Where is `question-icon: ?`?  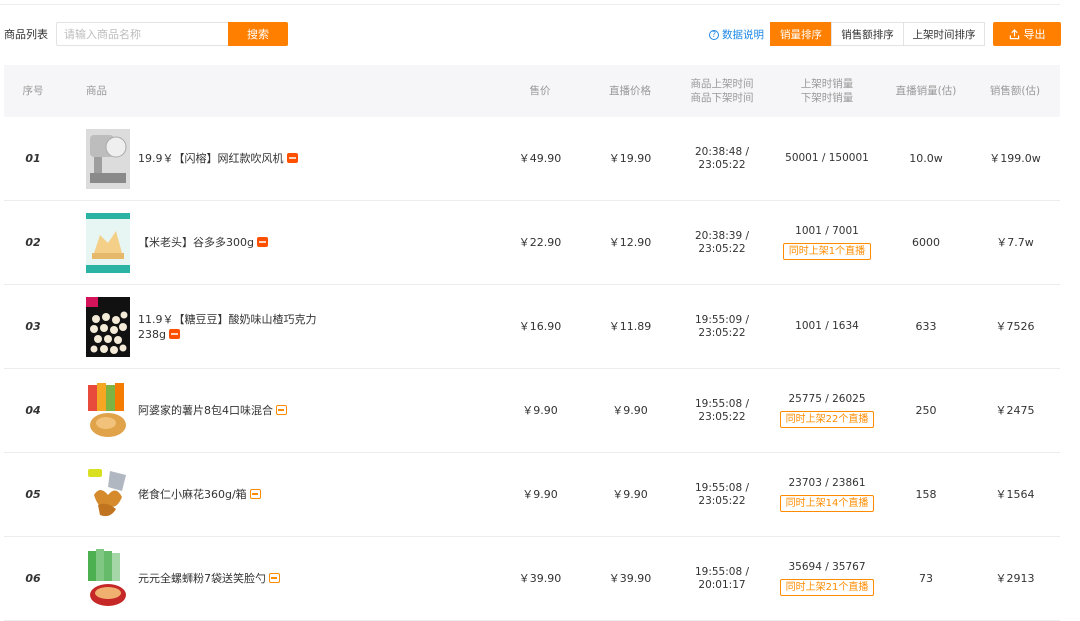 question-icon: ? is located at coordinates (714, 34).